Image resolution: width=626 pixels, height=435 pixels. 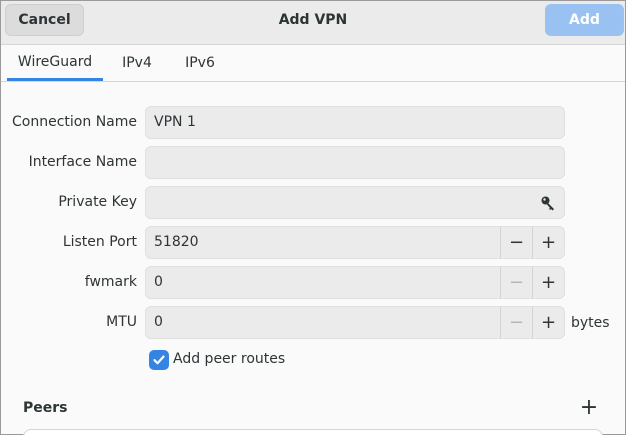 What do you see at coordinates (548, 282) in the screenshot?
I see `fwmark-increment-button: +` at bounding box center [548, 282].